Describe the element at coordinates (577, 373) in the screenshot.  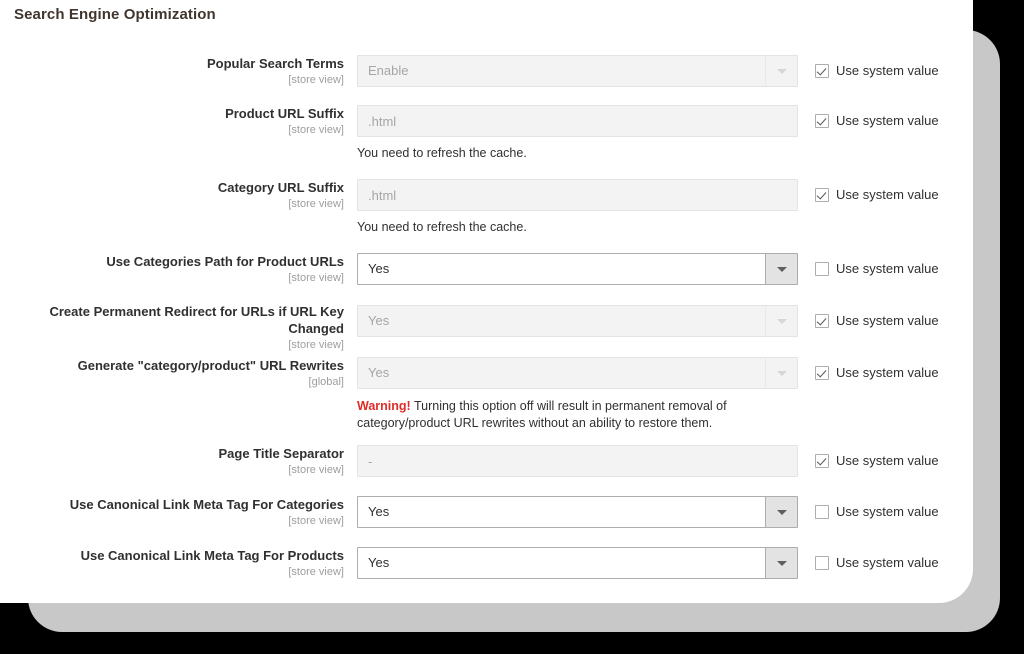
I see `select-generate-category-product-url-rewrites: Yes` at that location.